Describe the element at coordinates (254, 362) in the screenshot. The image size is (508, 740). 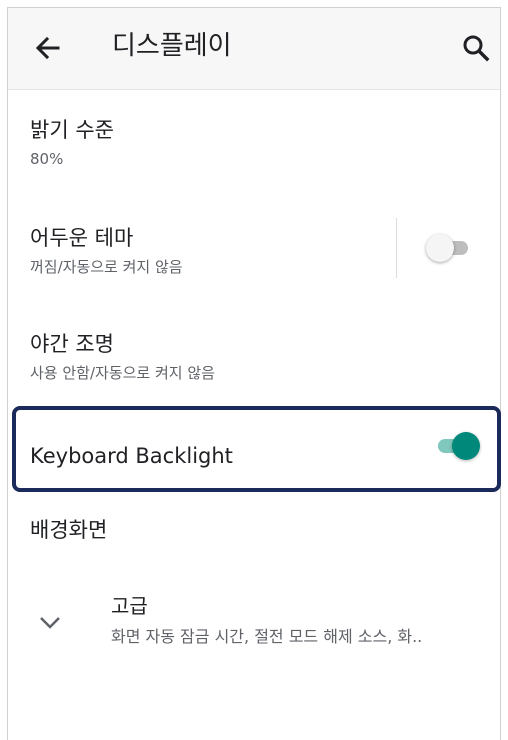
I see `setting-night-light: 야간 조명 사용 안함/자동으로 켜지 않음` at that location.